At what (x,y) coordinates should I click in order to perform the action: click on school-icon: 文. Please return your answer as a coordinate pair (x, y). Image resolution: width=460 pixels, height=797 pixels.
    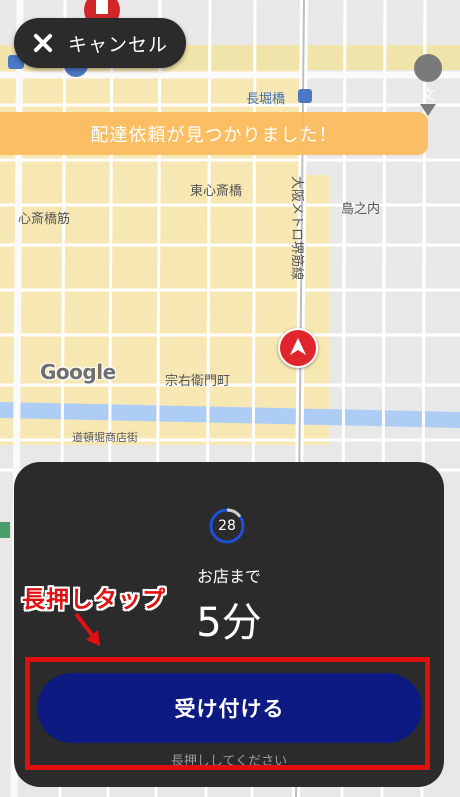
    Looking at the image, I should click on (428, 96).